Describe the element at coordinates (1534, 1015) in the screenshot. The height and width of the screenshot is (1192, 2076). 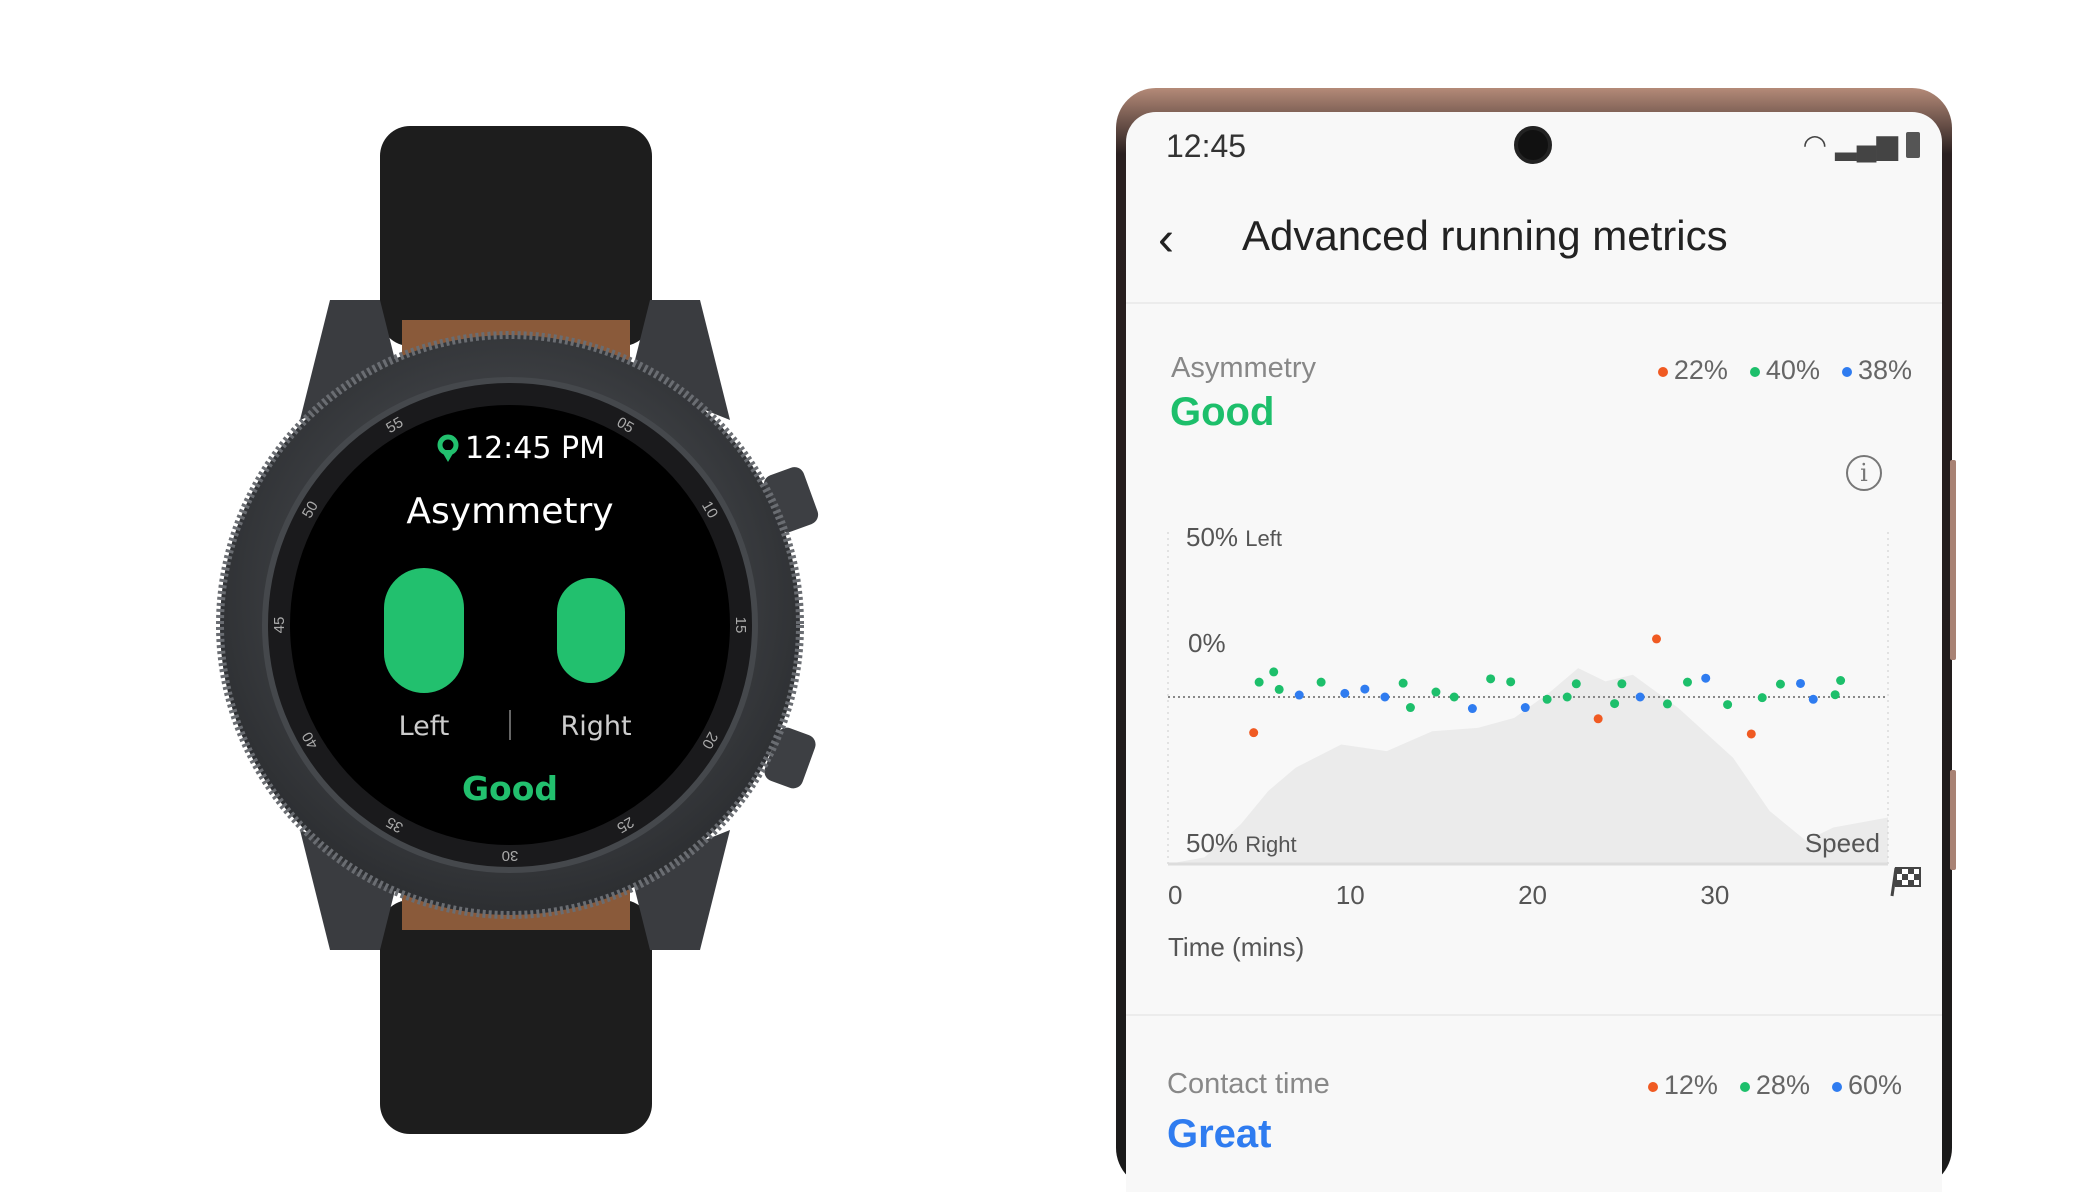
I see `divider` at that location.